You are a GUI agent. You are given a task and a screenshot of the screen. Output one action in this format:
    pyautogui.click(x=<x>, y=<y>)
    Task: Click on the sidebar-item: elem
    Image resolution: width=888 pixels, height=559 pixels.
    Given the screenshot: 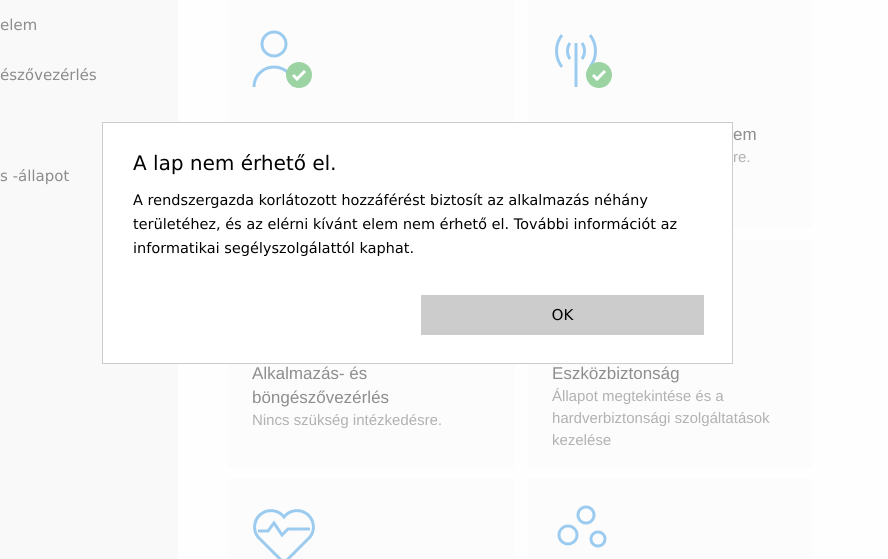 What is the action you would take?
    pyautogui.click(x=89, y=39)
    